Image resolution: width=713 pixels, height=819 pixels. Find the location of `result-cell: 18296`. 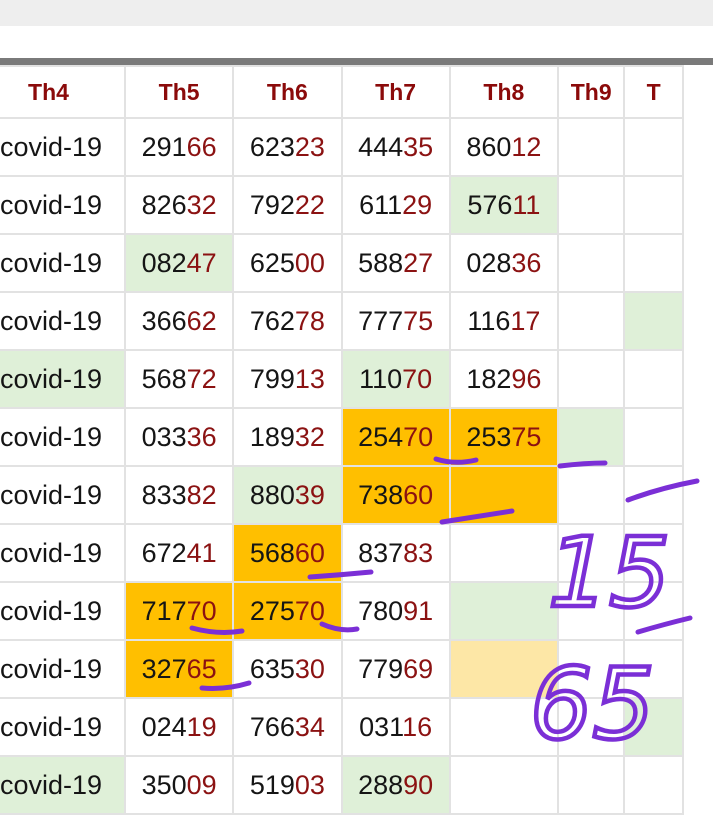

result-cell: 18296 is located at coordinates (504, 379).